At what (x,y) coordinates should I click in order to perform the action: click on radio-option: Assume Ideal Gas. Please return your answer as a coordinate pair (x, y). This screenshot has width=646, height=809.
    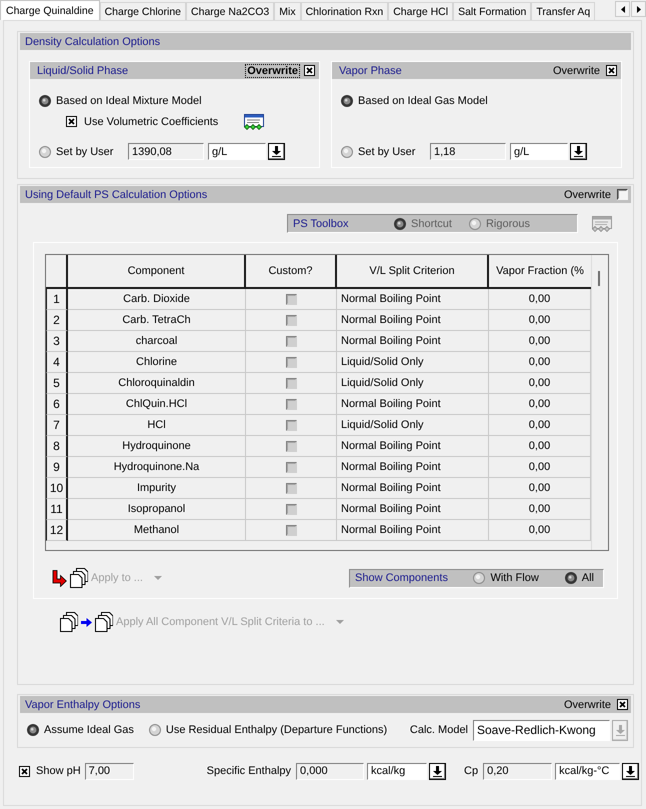
    Looking at the image, I should click on (80, 730).